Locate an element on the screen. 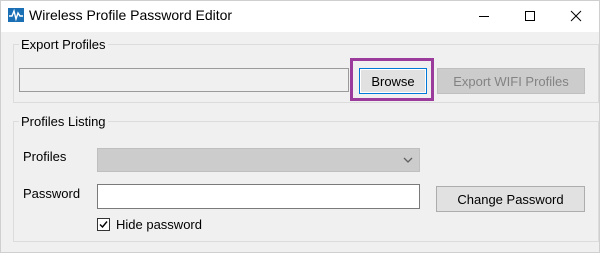  minimize-button is located at coordinates (484, 16).